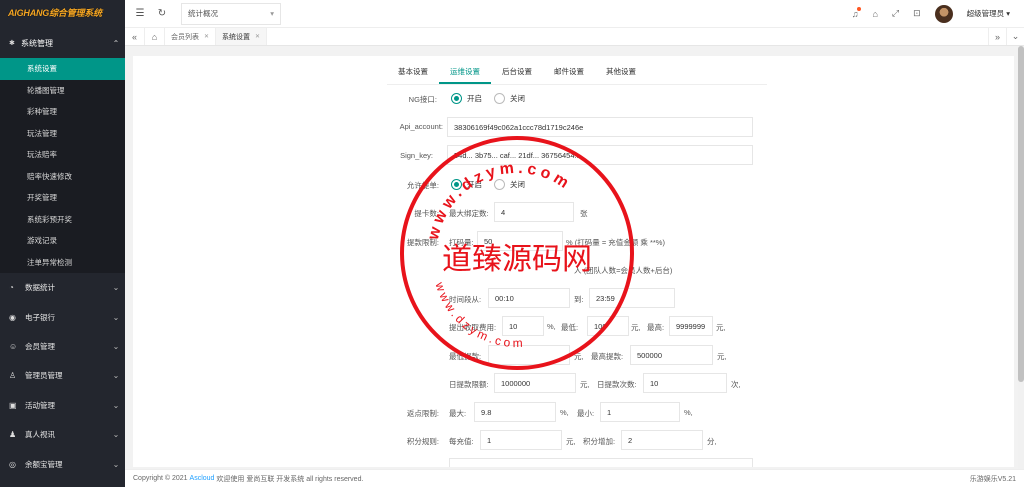  Describe the element at coordinates (520, 241) in the screenshot. I see `code-amount-input: 50` at that location.